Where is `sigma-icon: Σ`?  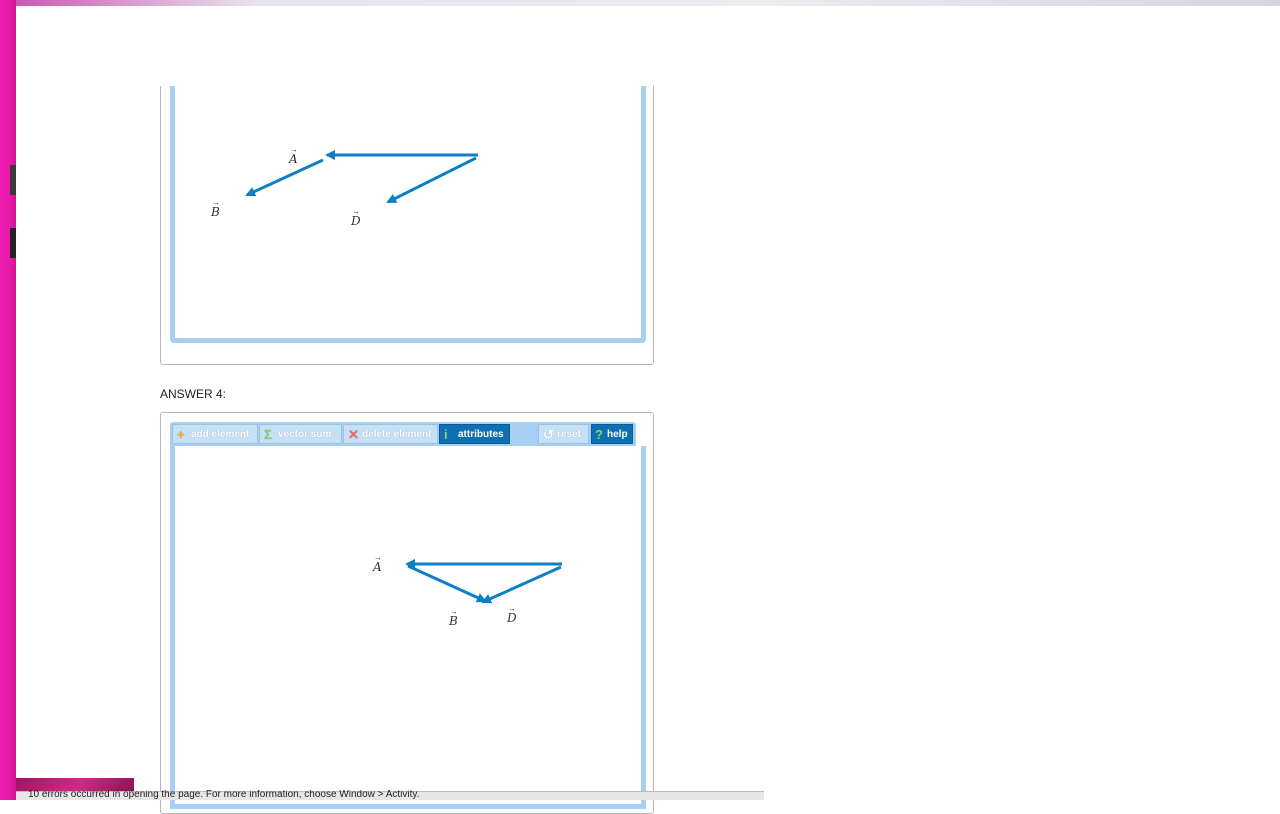
sigma-icon: Σ is located at coordinates (268, 434).